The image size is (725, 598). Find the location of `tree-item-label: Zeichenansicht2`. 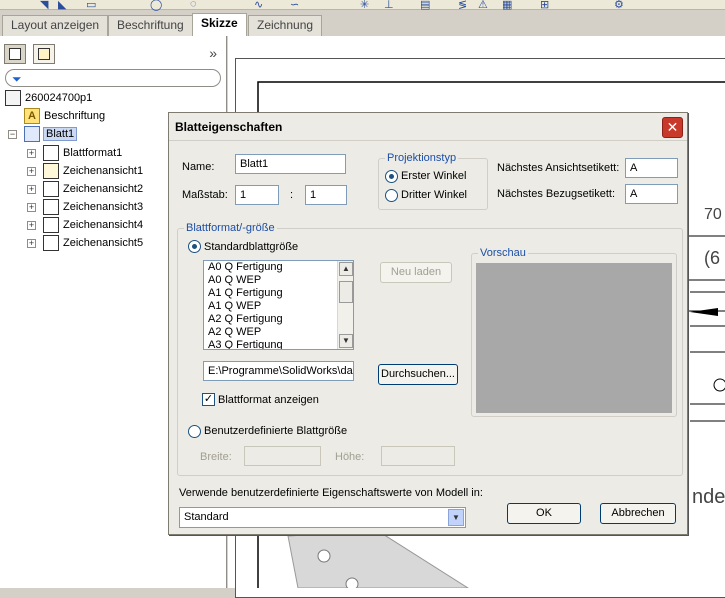

tree-item-label: Zeichenansicht2 is located at coordinates (103, 189).